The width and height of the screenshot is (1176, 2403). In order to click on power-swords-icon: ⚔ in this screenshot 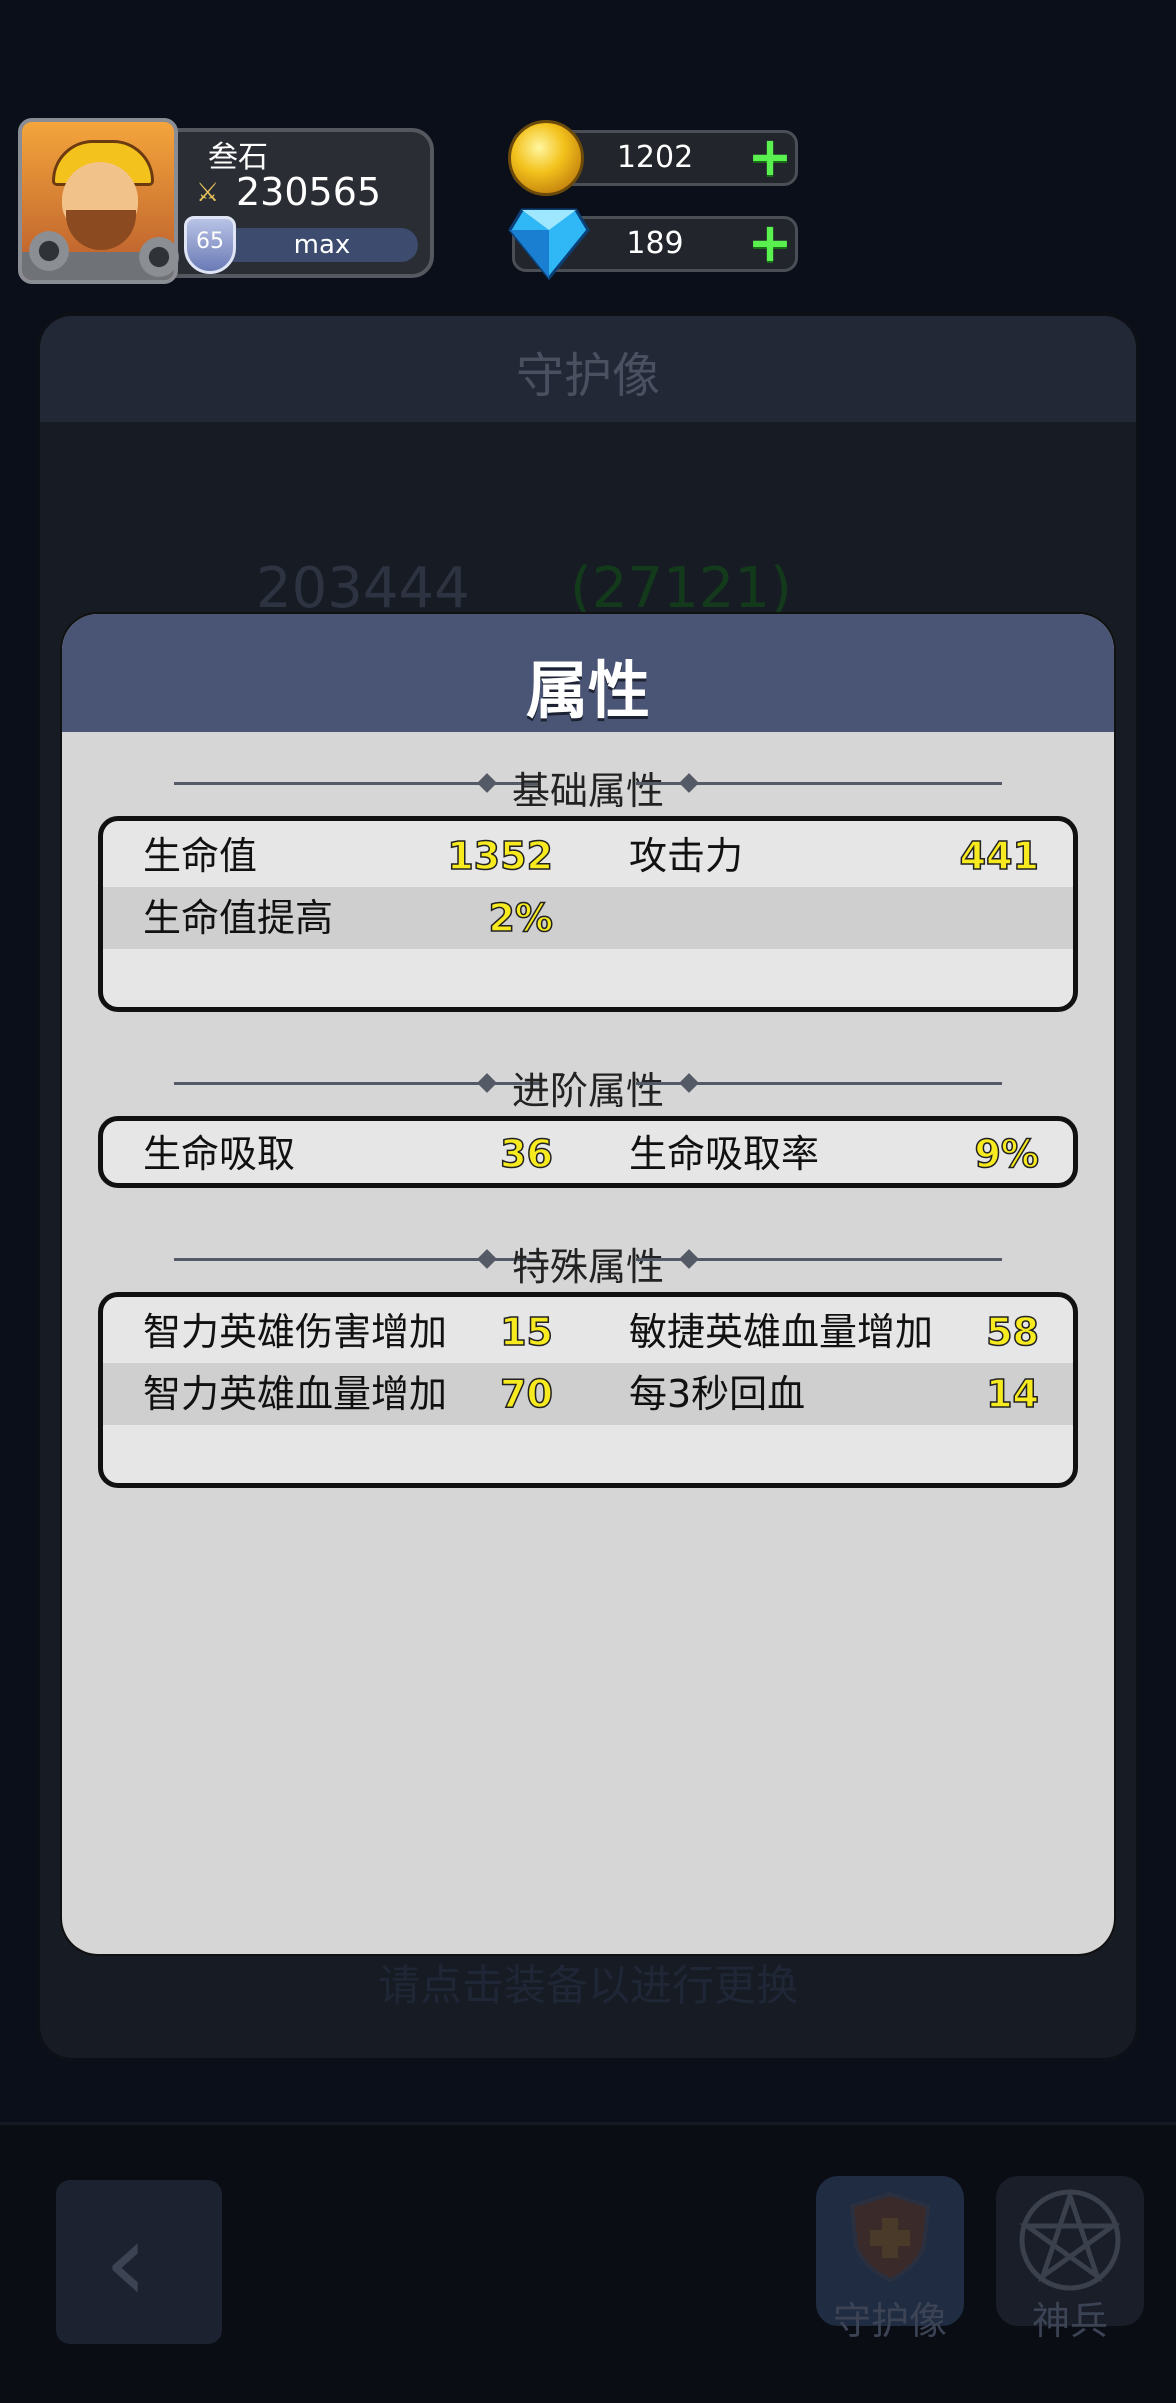, I will do `click(208, 193)`.